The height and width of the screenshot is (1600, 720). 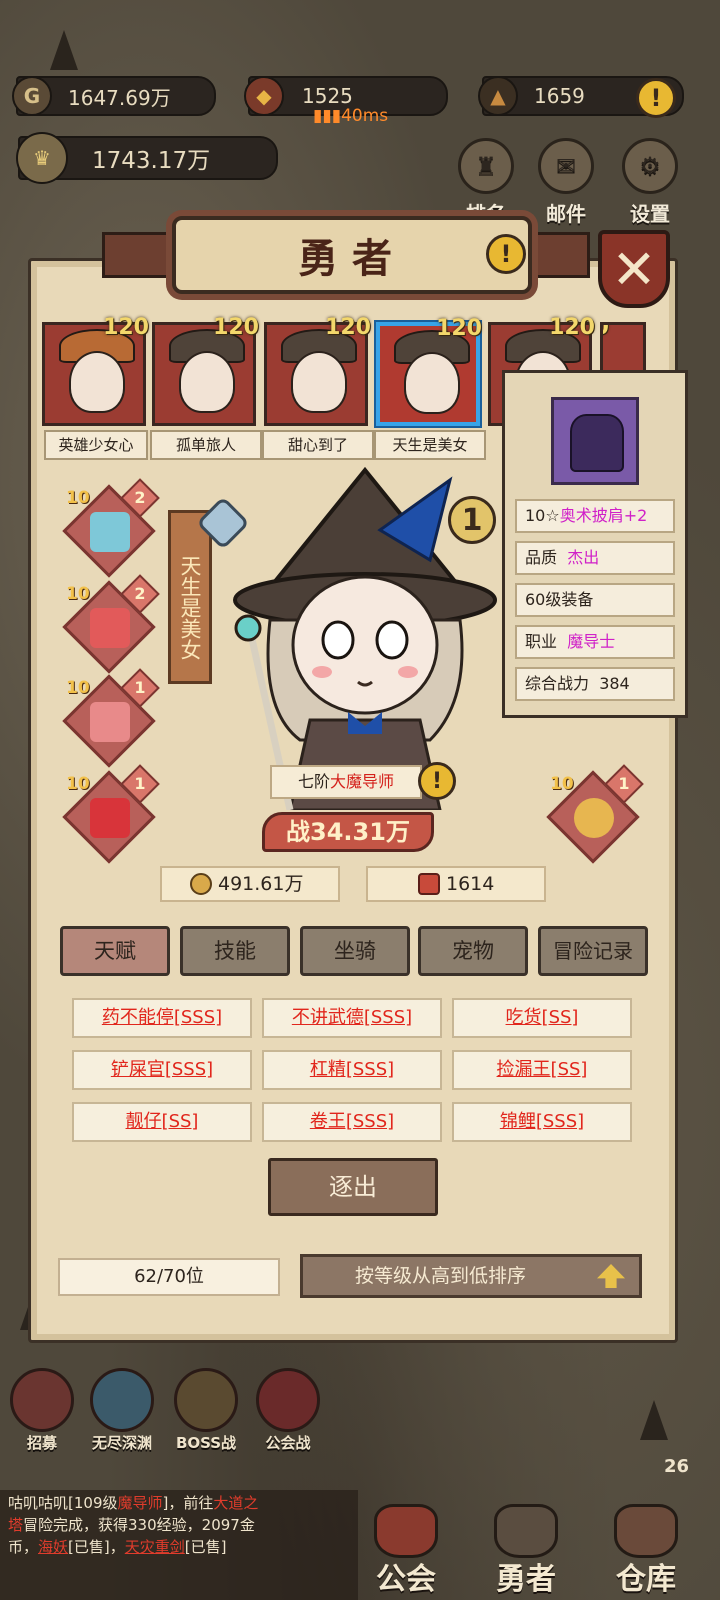 What do you see at coordinates (352, 1122) in the screenshot?
I see `talent-item: 卷王[SSS]` at bounding box center [352, 1122].